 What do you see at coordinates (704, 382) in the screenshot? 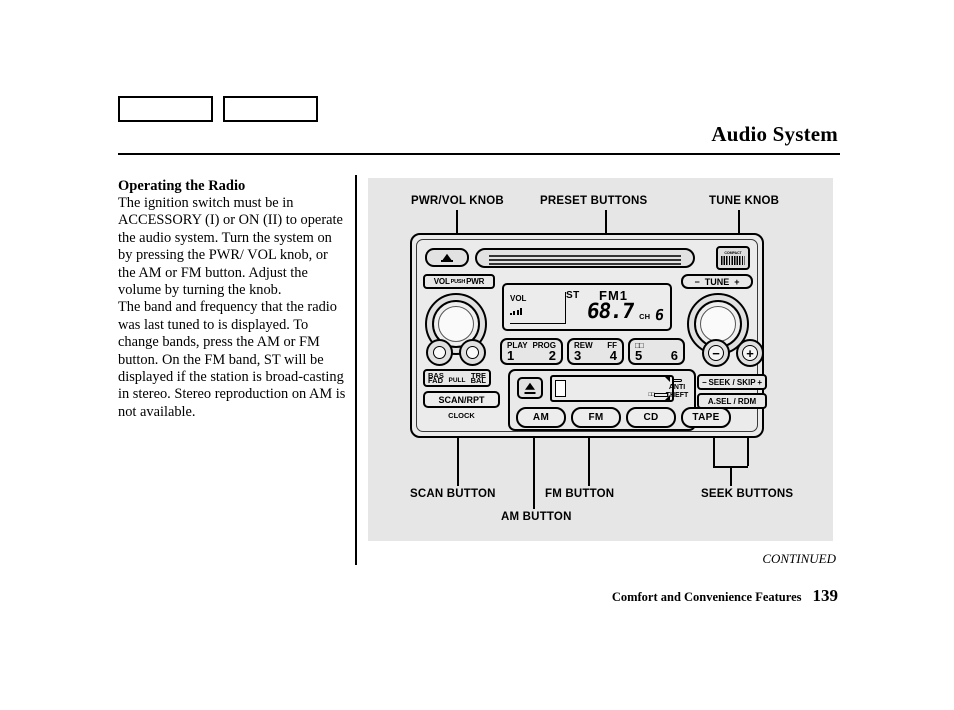
I see `seek-minus-text: −` at bounding box center [704, 382].